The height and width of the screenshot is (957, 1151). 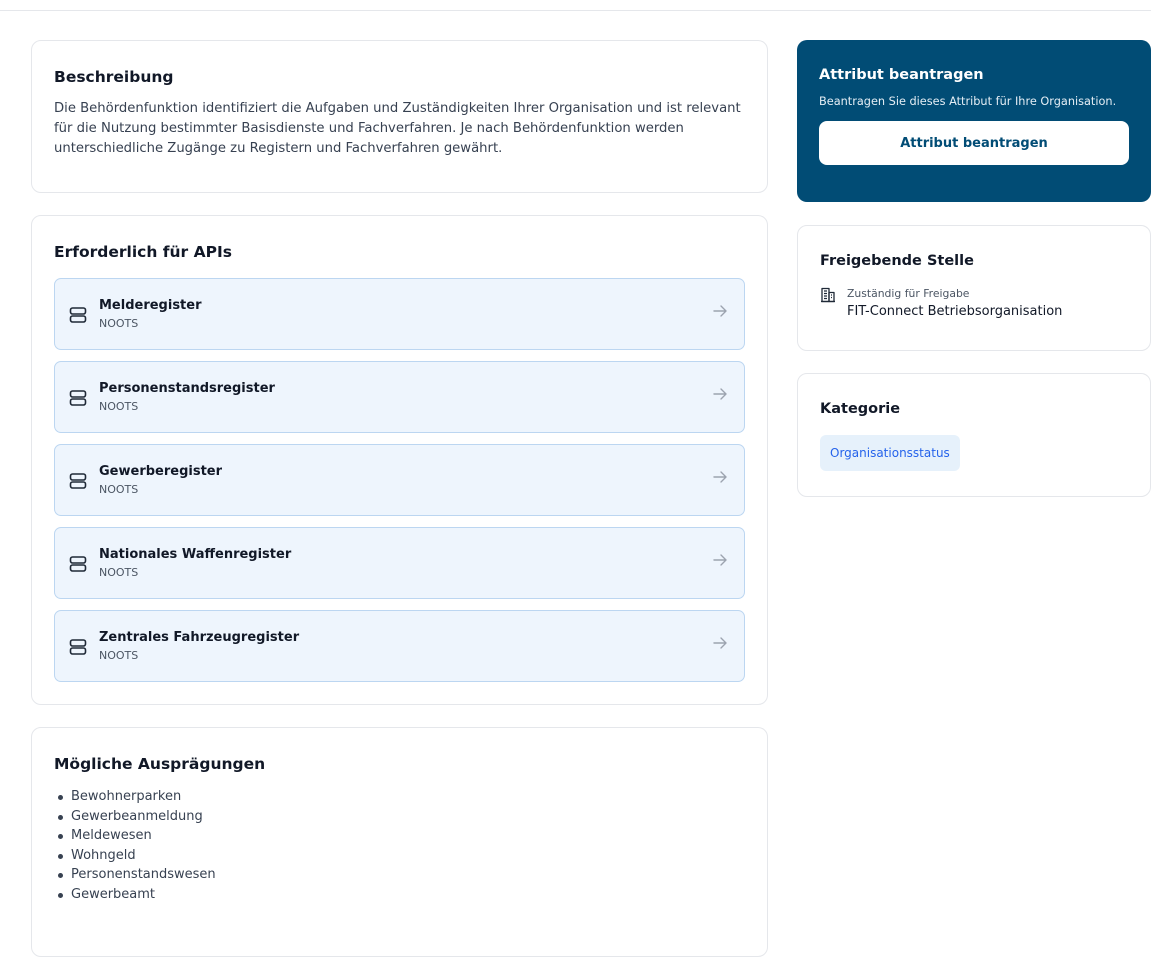 I want to click on api-item-personenstandsregister: Personenstandsregister NOOTS, so click(x=399, y=397).